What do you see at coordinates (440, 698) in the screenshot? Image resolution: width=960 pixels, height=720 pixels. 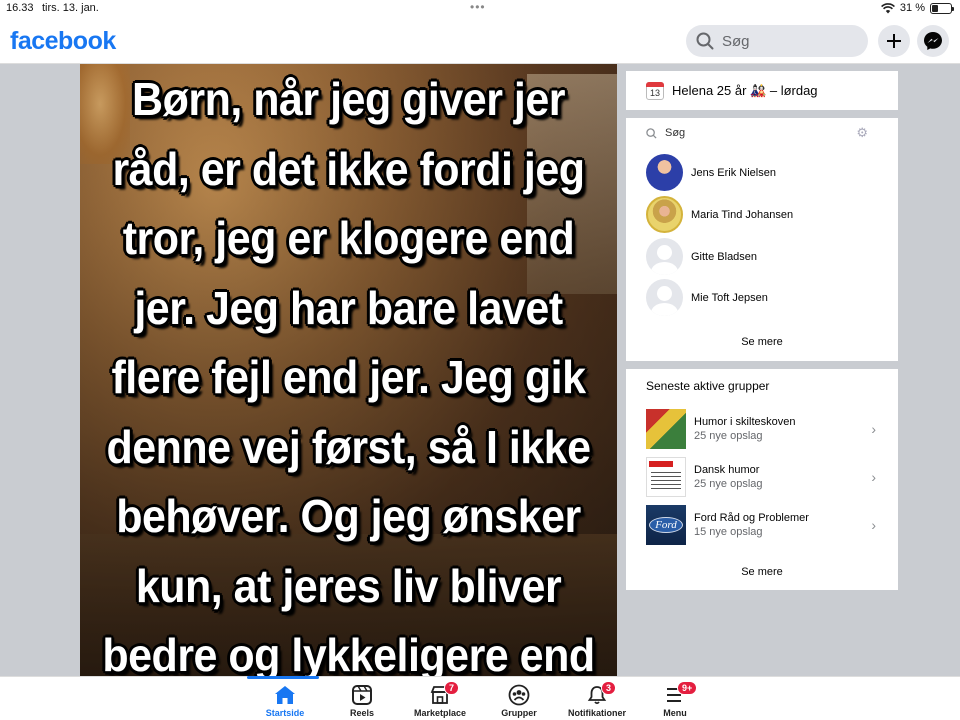 I see `nav-marketplace: 7 Marketplace` at bounding box center [440, 698].